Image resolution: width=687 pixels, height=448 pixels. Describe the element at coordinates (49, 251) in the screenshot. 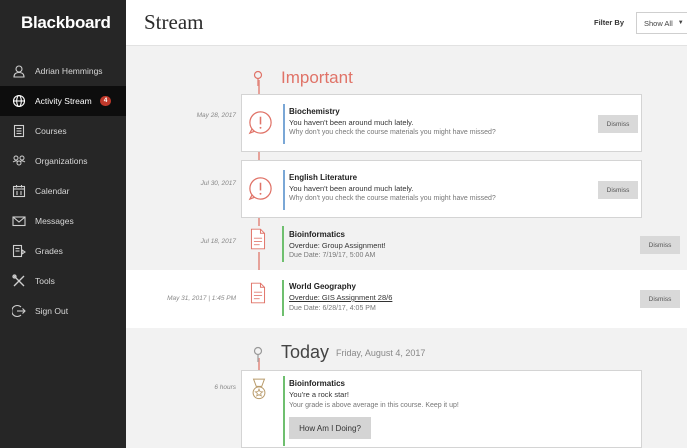

I see `sidebar-item-label: Grades` at that location.